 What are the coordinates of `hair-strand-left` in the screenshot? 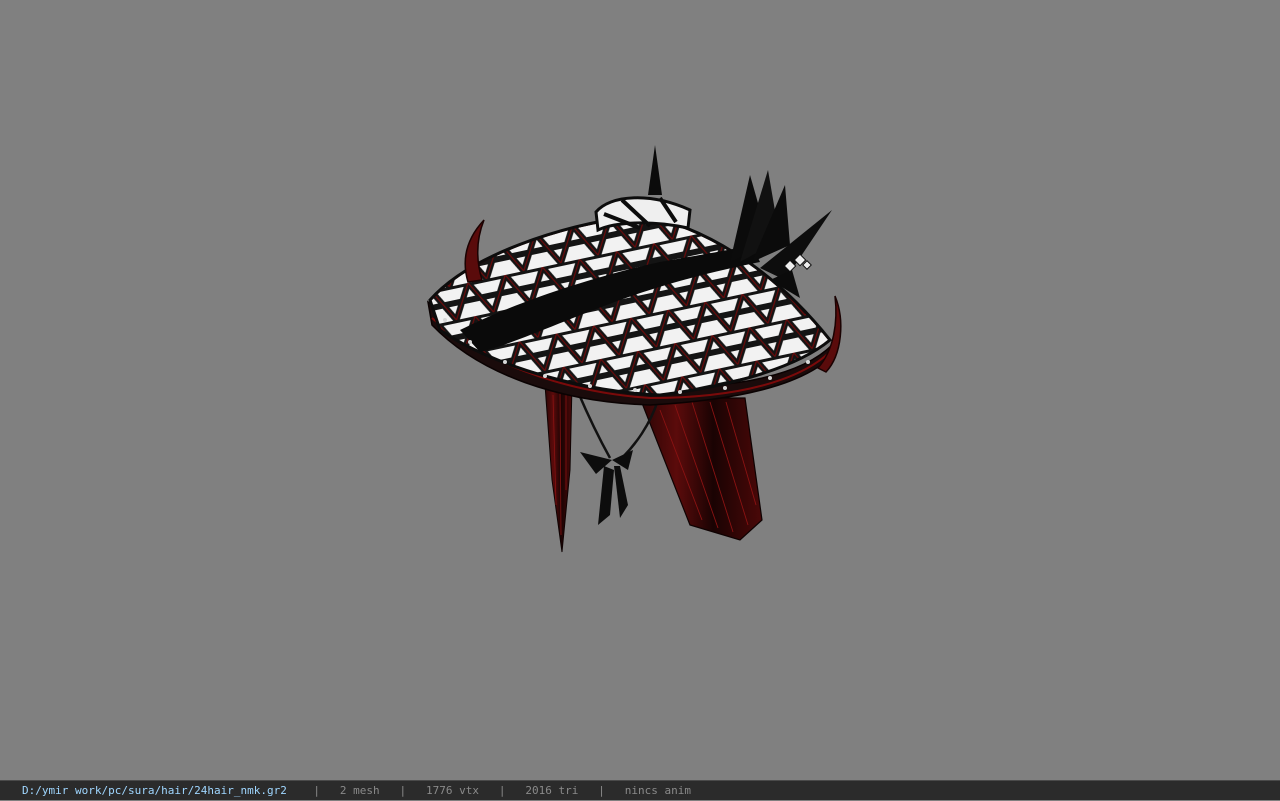 It's located at (558, 468).